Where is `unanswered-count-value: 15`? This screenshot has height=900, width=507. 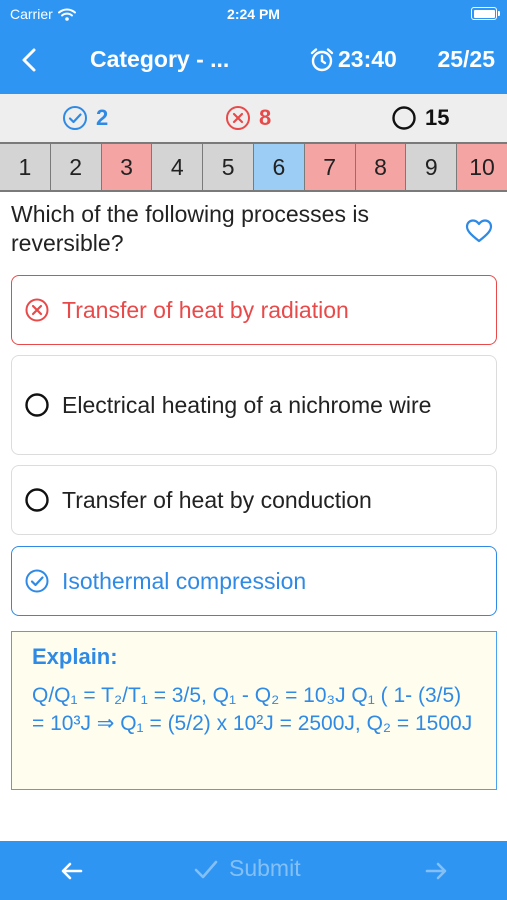
unanswered-count-value: 15 is located at coordinates (437, 117).